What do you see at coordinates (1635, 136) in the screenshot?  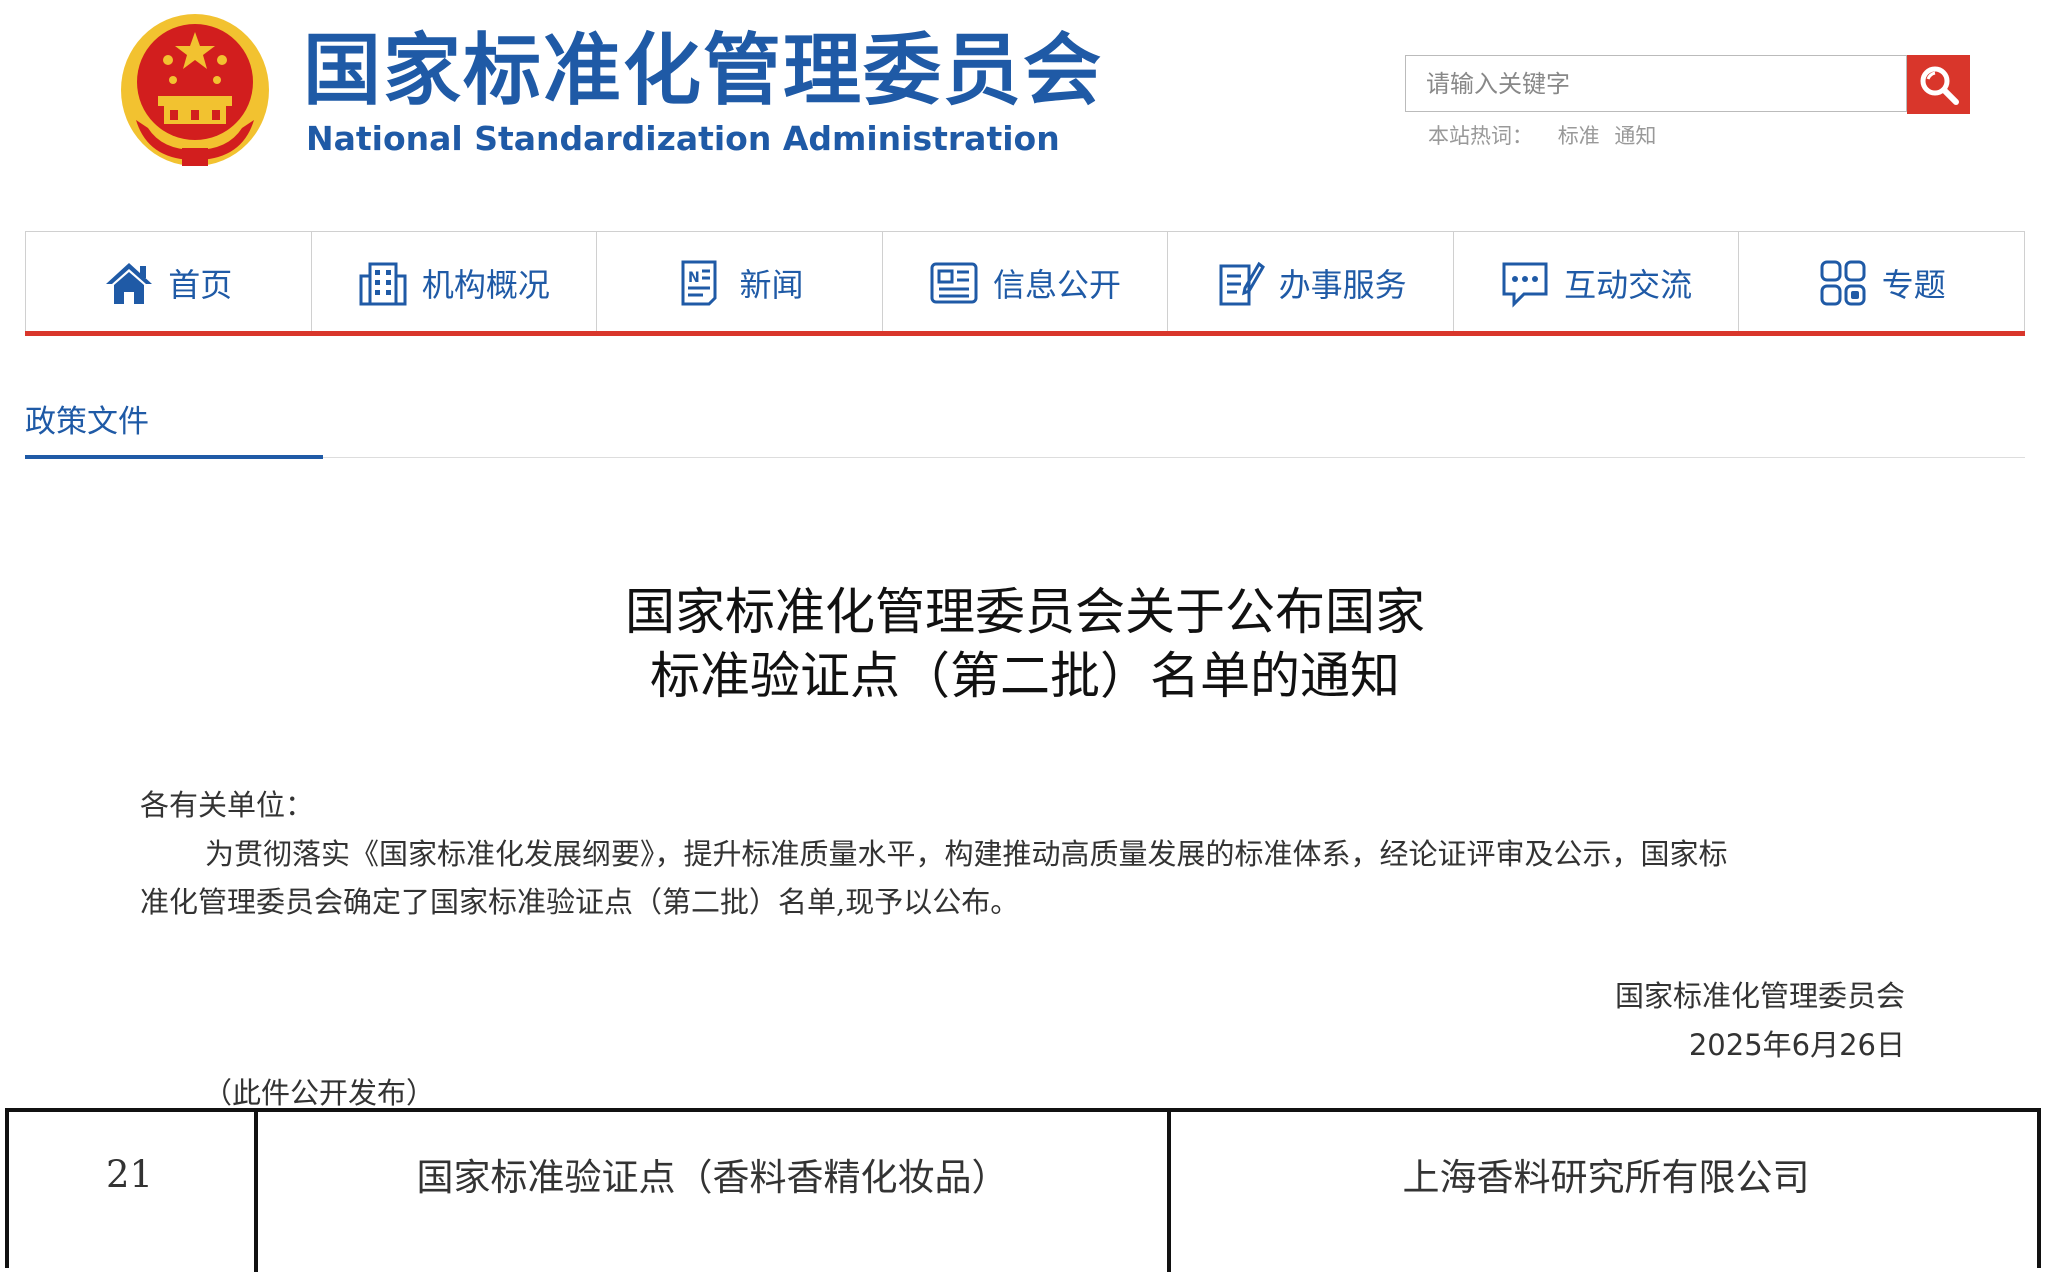 I see `hot-word-link: 通知` at bounding box center [1635, 136].